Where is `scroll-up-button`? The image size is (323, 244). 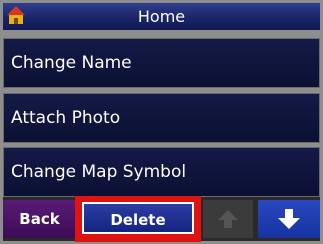
scroll-up-button is located at coordinates (228, 219).